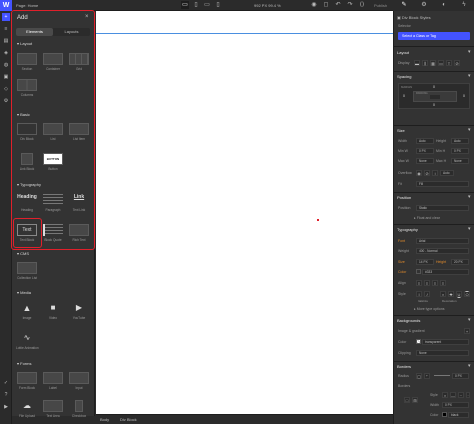 Image resolution: width=474 pixels, height=424 pixels. Describe the element at coordinates (442, 241) in the screenshot. I see `font-select: Arial` at that location.